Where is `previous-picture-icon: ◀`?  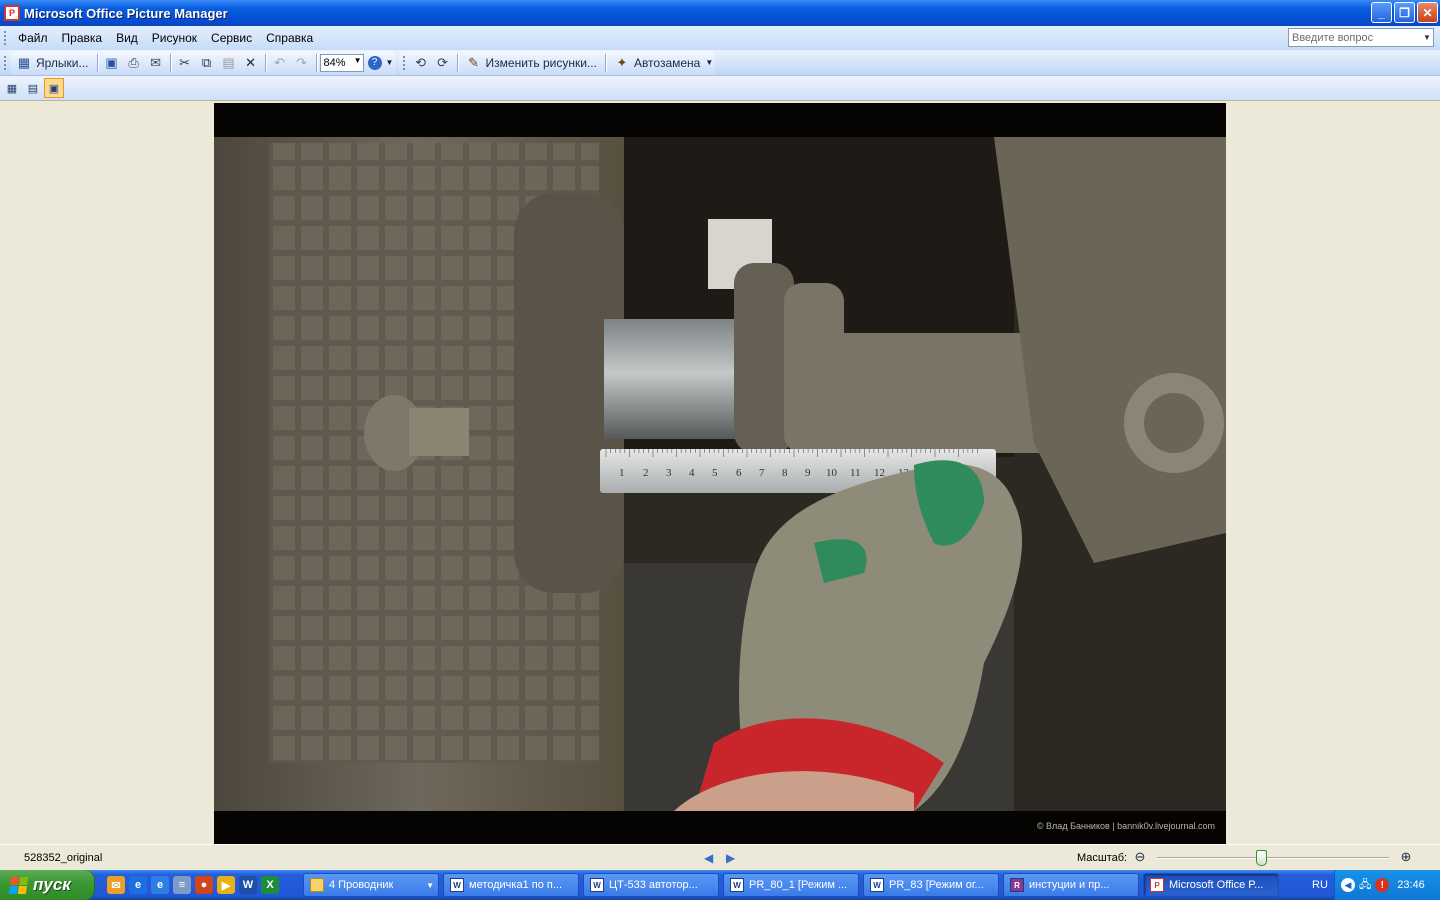
previous-picture-icon: ◀ is located at coordinates (708, 858).